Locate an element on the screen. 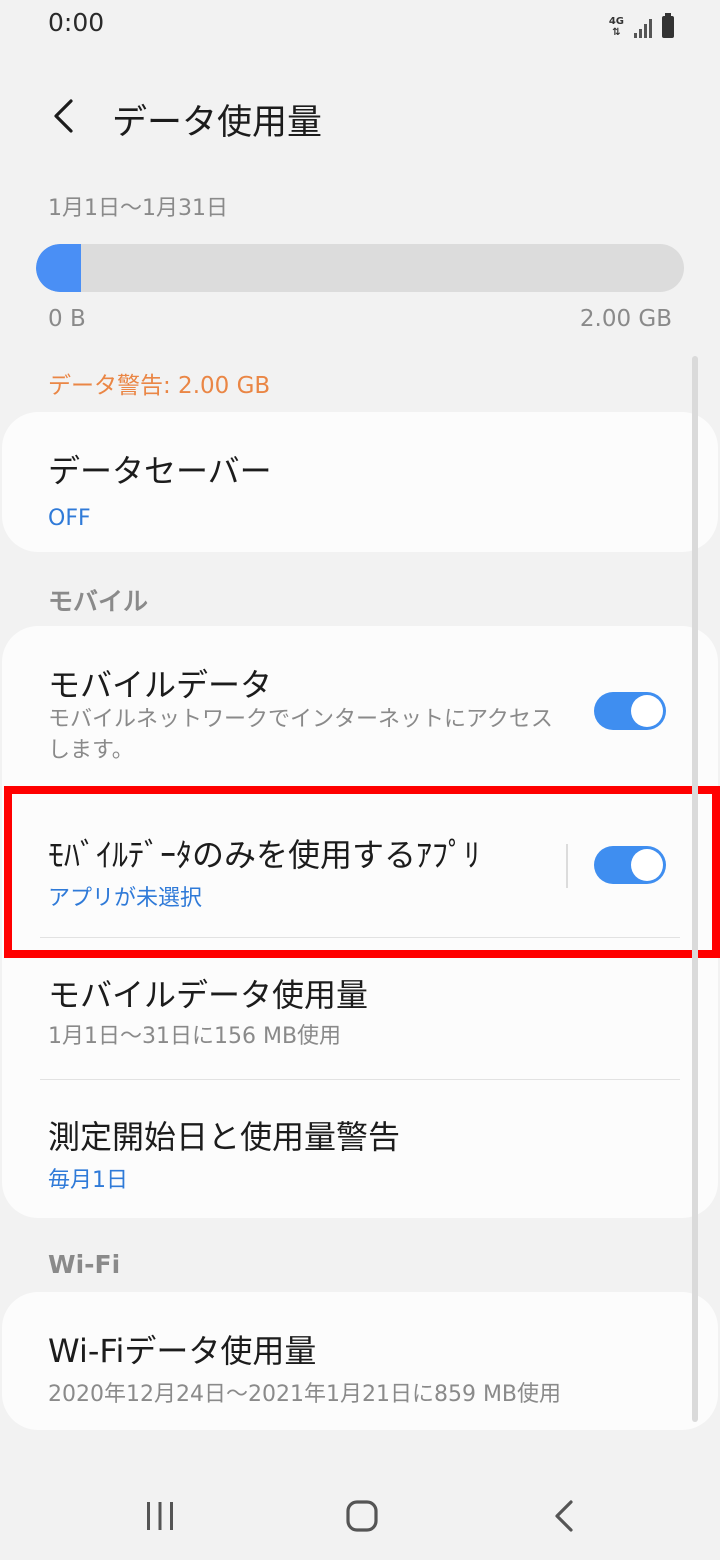 This screenshot has height=1560, width=720. row-vertical-divider is located at coordinates (567, 866).